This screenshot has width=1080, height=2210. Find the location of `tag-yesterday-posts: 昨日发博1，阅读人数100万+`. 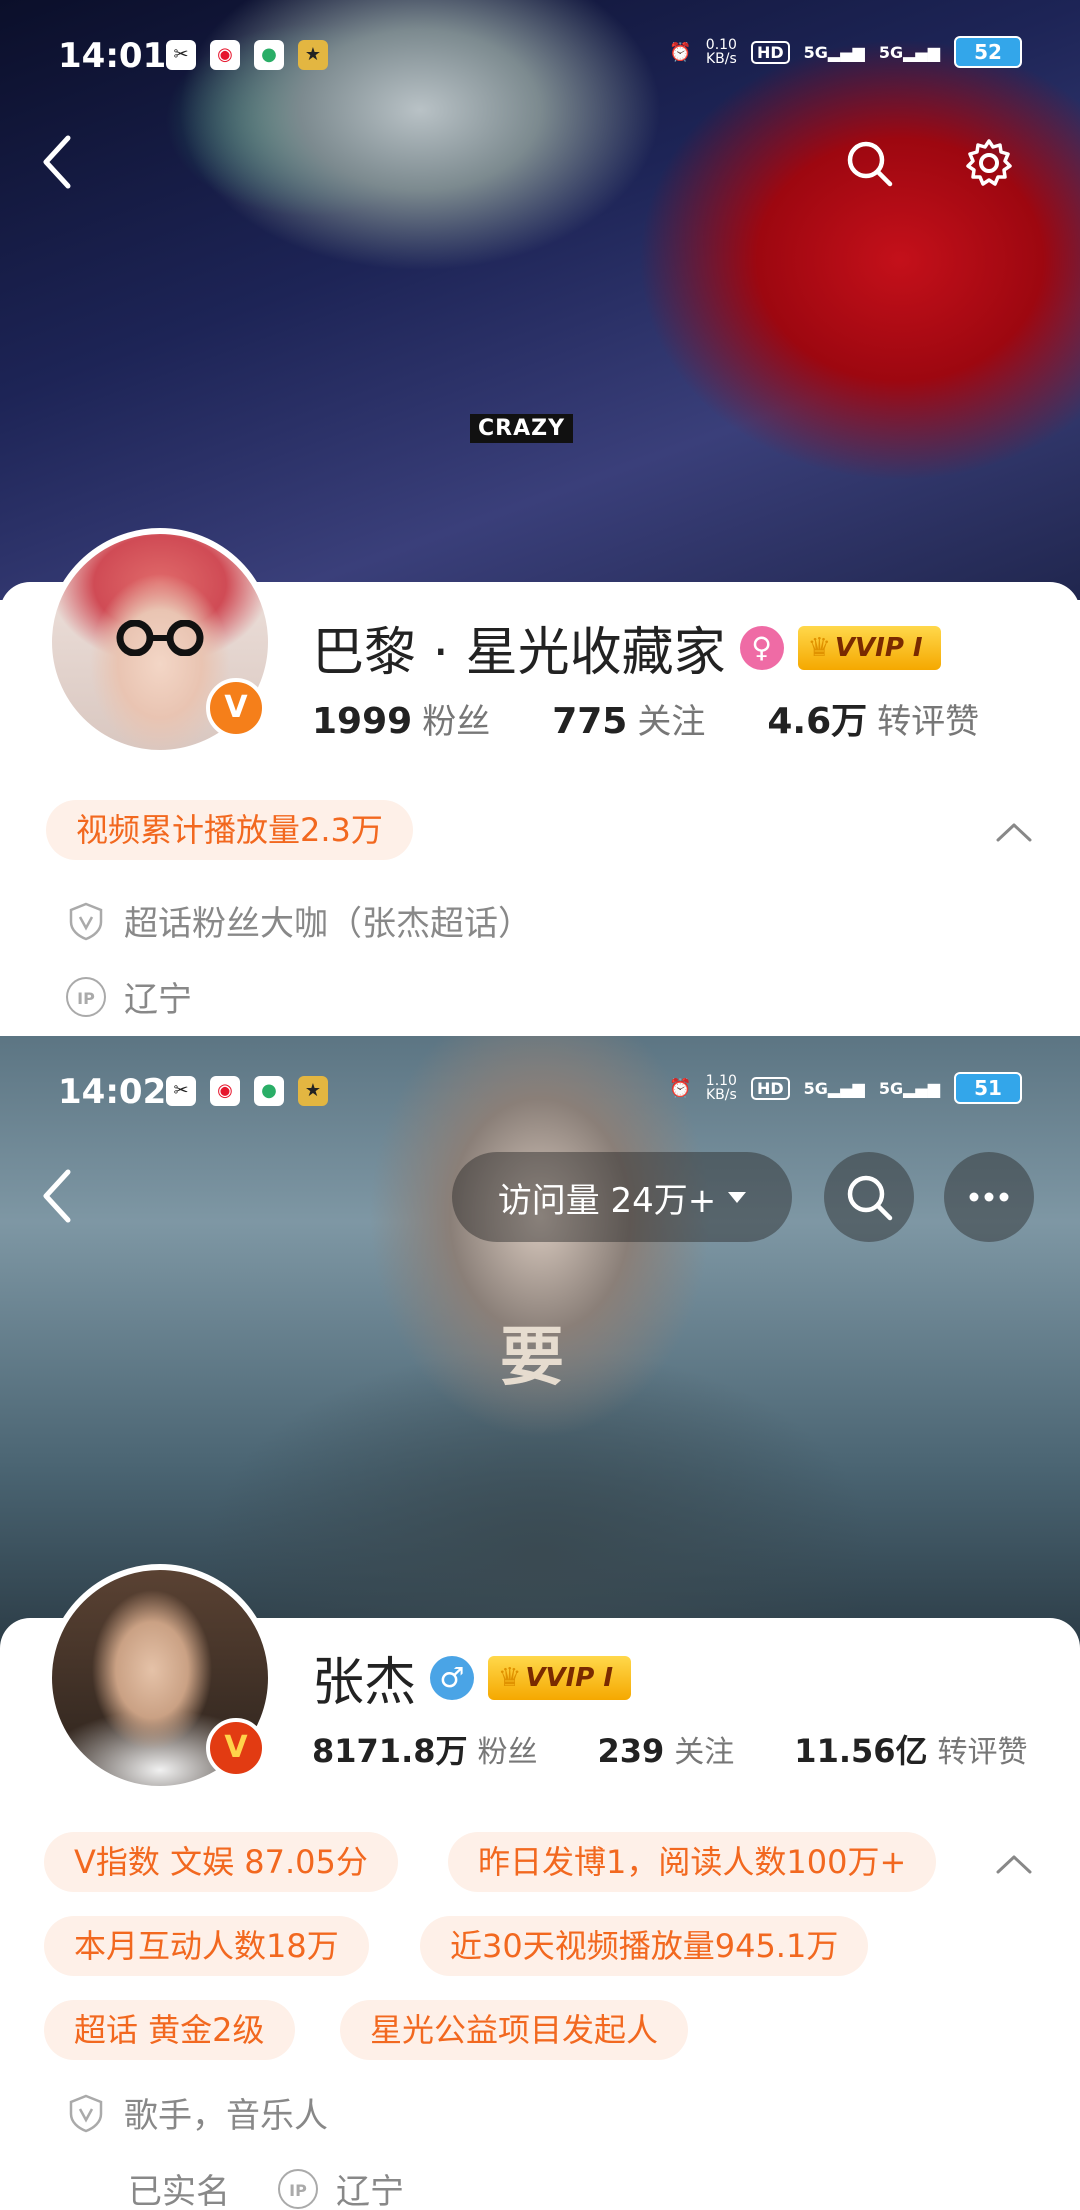

tag-yesterday-posts: 昨日发博1，阅读人数100万+ is located at coordinates (692, 1862).